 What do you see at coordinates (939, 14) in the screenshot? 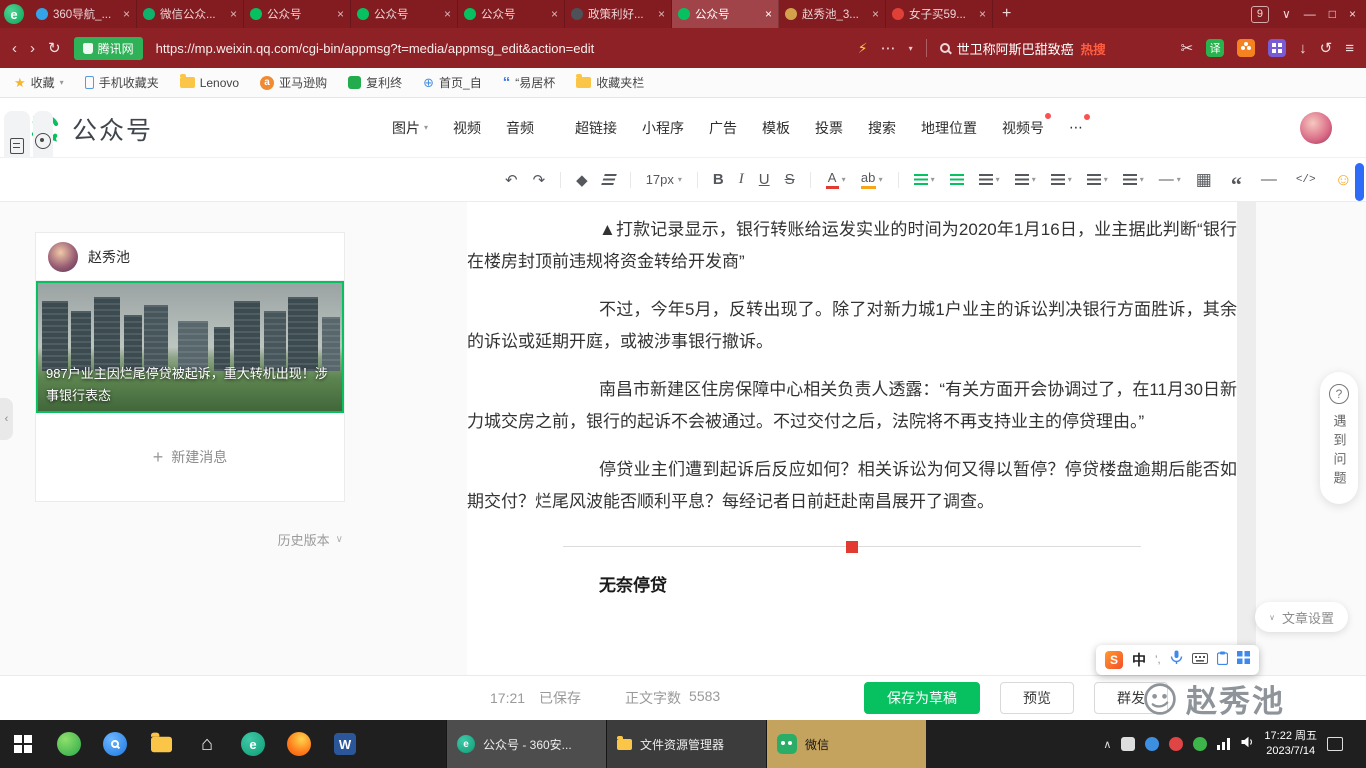
I see `browser-tab: 女子买59... ×` at bounding box center [939, 14].